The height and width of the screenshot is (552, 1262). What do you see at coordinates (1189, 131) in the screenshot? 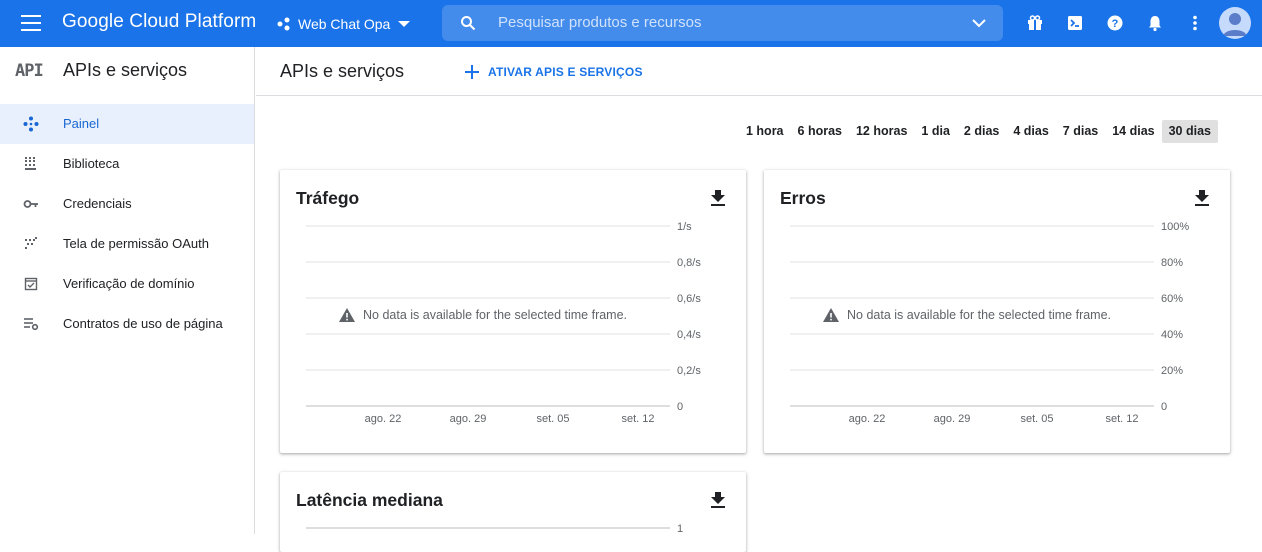
I see `time-range-30d: 30 dias` at bounding box center [1189, 131].